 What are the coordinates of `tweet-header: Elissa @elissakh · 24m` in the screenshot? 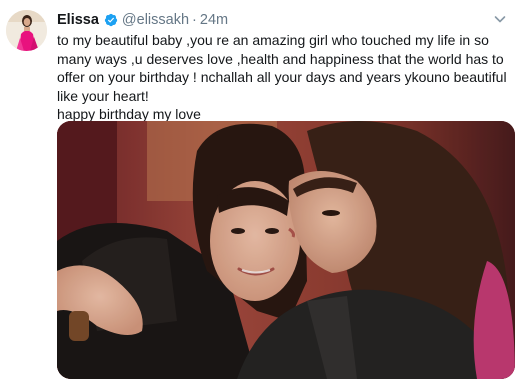 It's located at (142, 20).